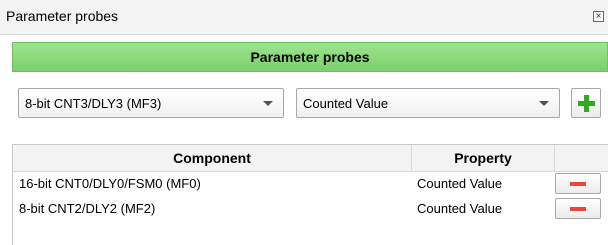 The height and width of the screenshot is (245, 608). I want to click on close-icon: ×, so click(598, 16).